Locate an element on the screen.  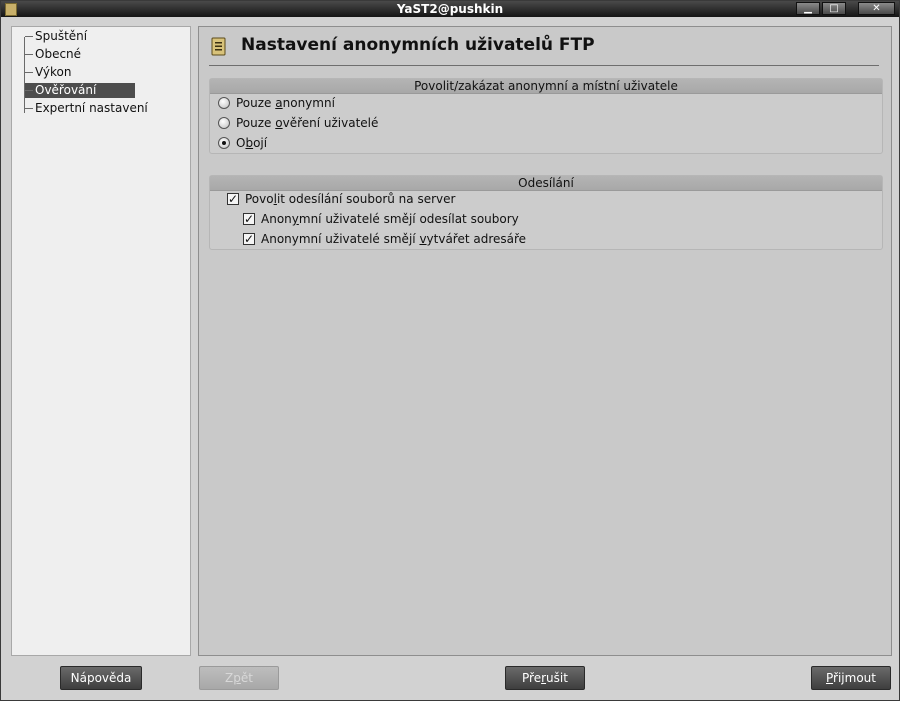
sidebar-item-vykon: Výkon is located at coordinates (49, 72).